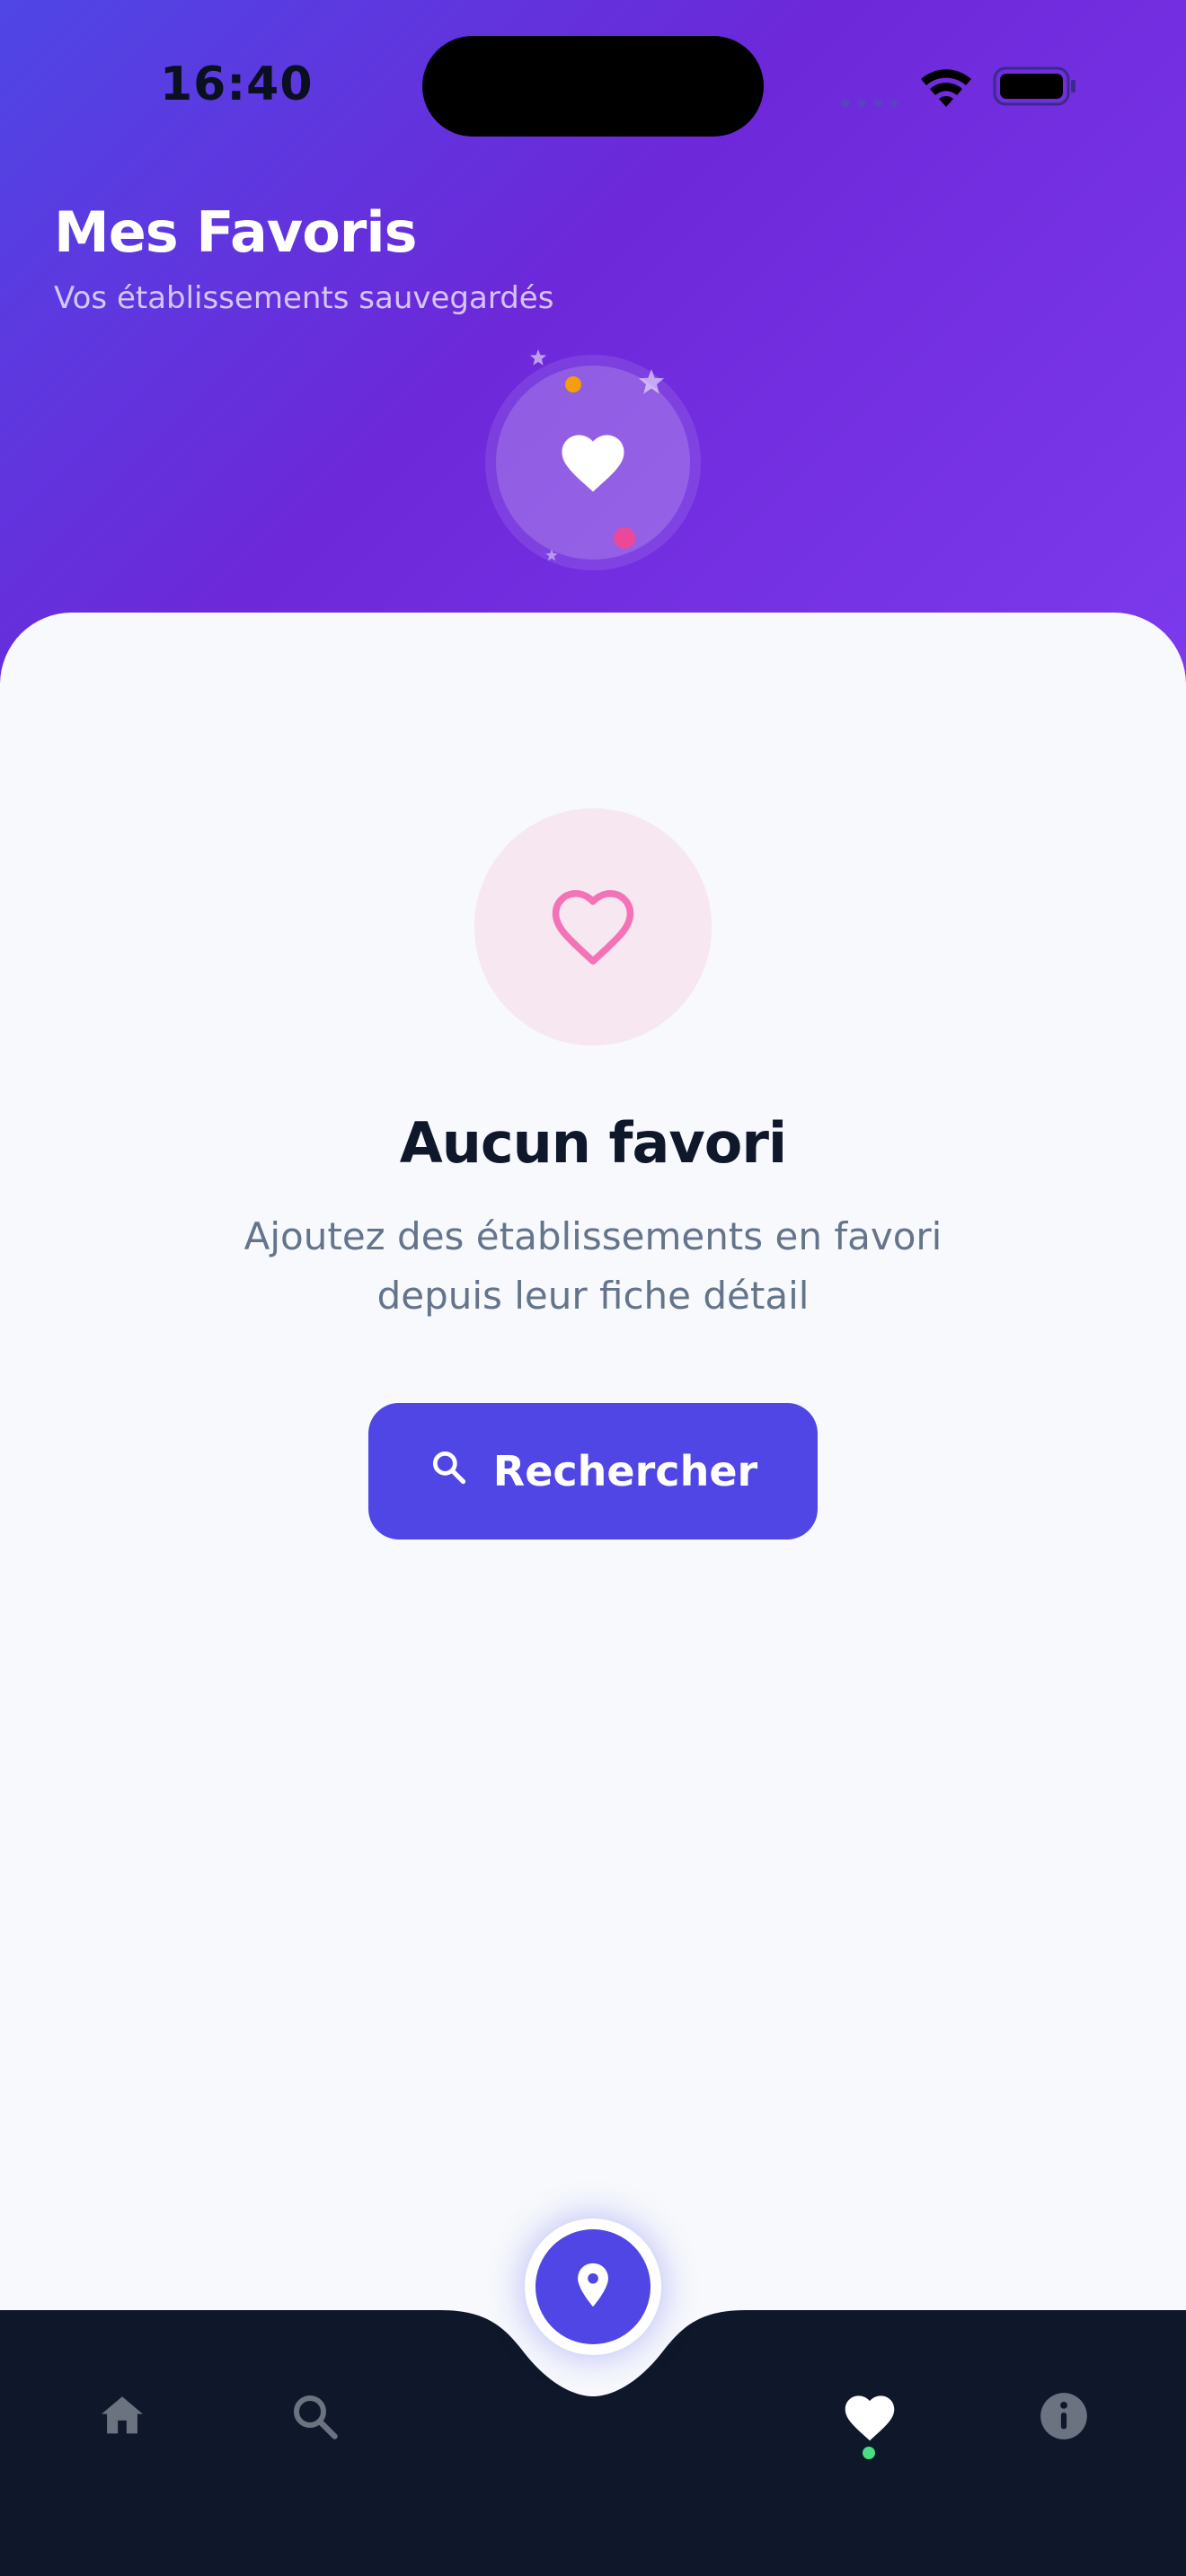 This screenshot has height=2576, width=1186. I want to click on dynamic-island, so click(593, 86).